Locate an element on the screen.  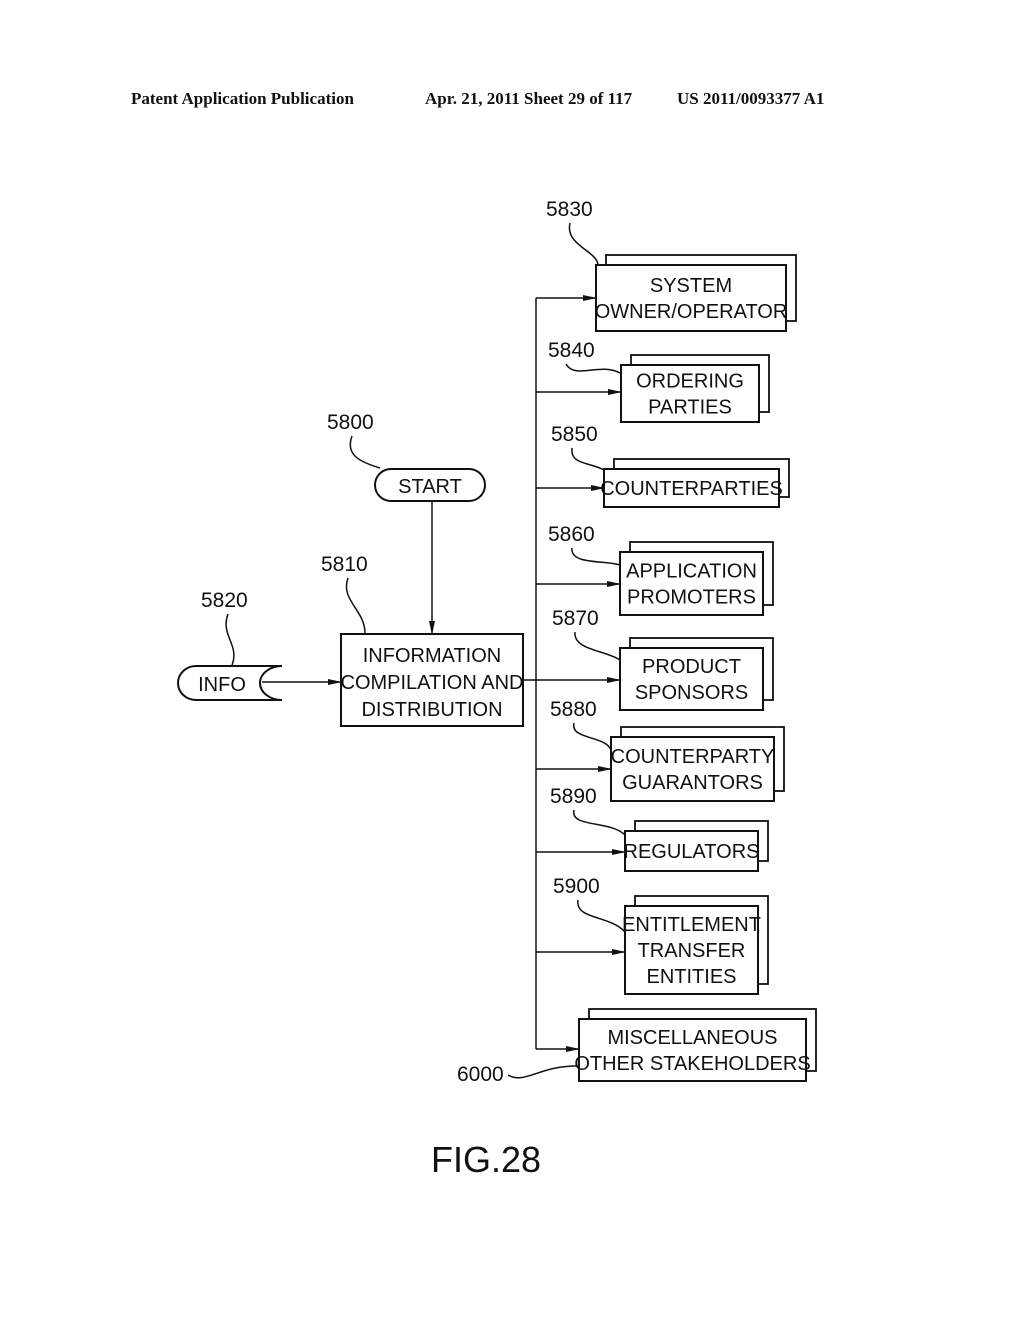
ref-6000: 6000 is located at coordinates (480, 1074).